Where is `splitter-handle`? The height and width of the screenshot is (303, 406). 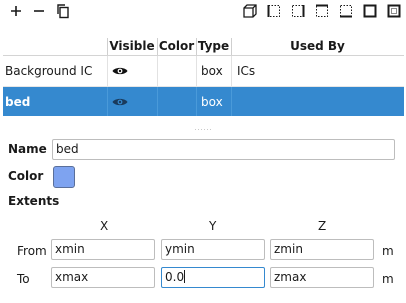 splitter-handle is located at coordinates (203, 129).